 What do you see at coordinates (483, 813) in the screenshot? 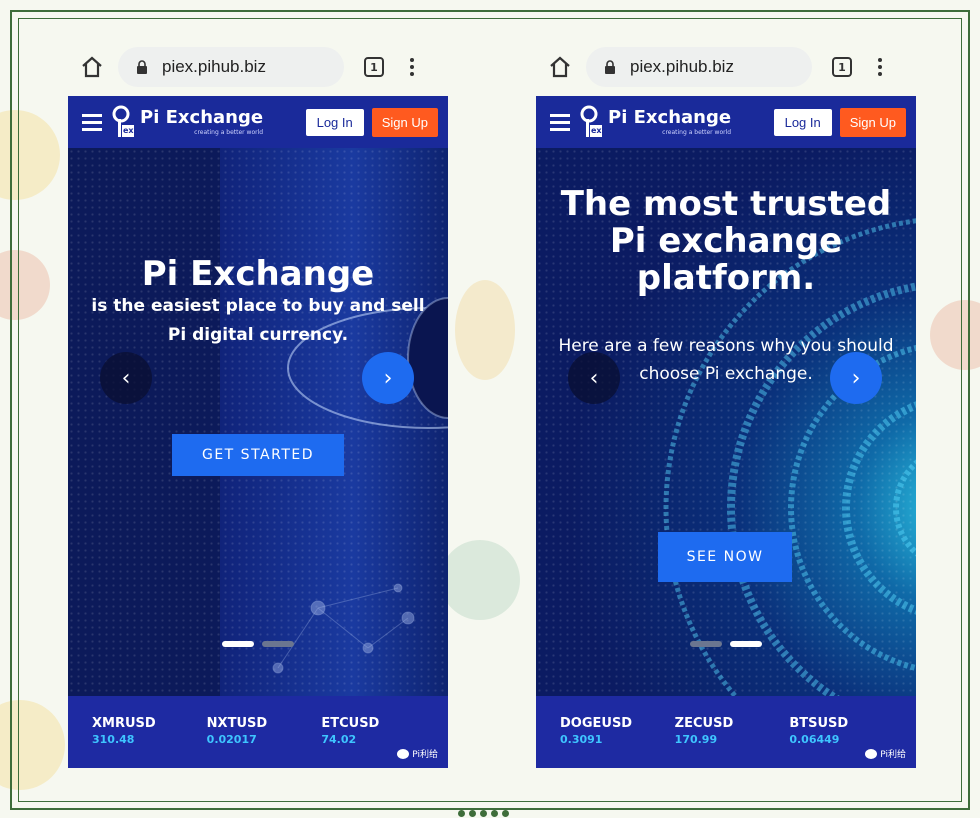
I see `frame-ornament` at bounding box center [483, 813].